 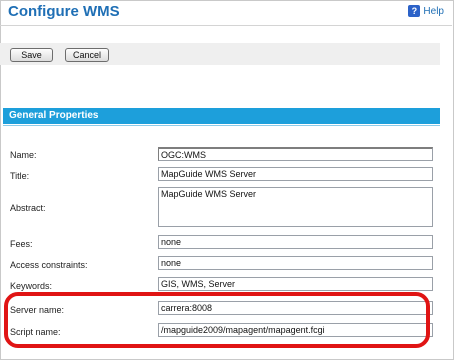 I want to click on section-divider, so click(x=221, y=125).